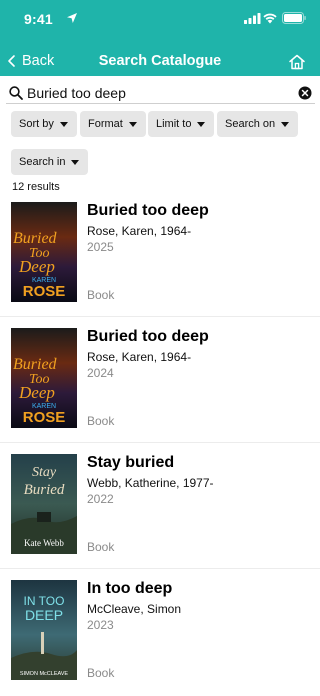 This screenshot has width=320, height=696. I want to click on result-author: McCleave, Simon, so click(134, 609).